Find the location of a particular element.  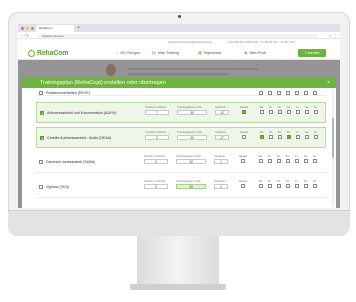

new-tab-button: + is located at coordinates (78, 28).